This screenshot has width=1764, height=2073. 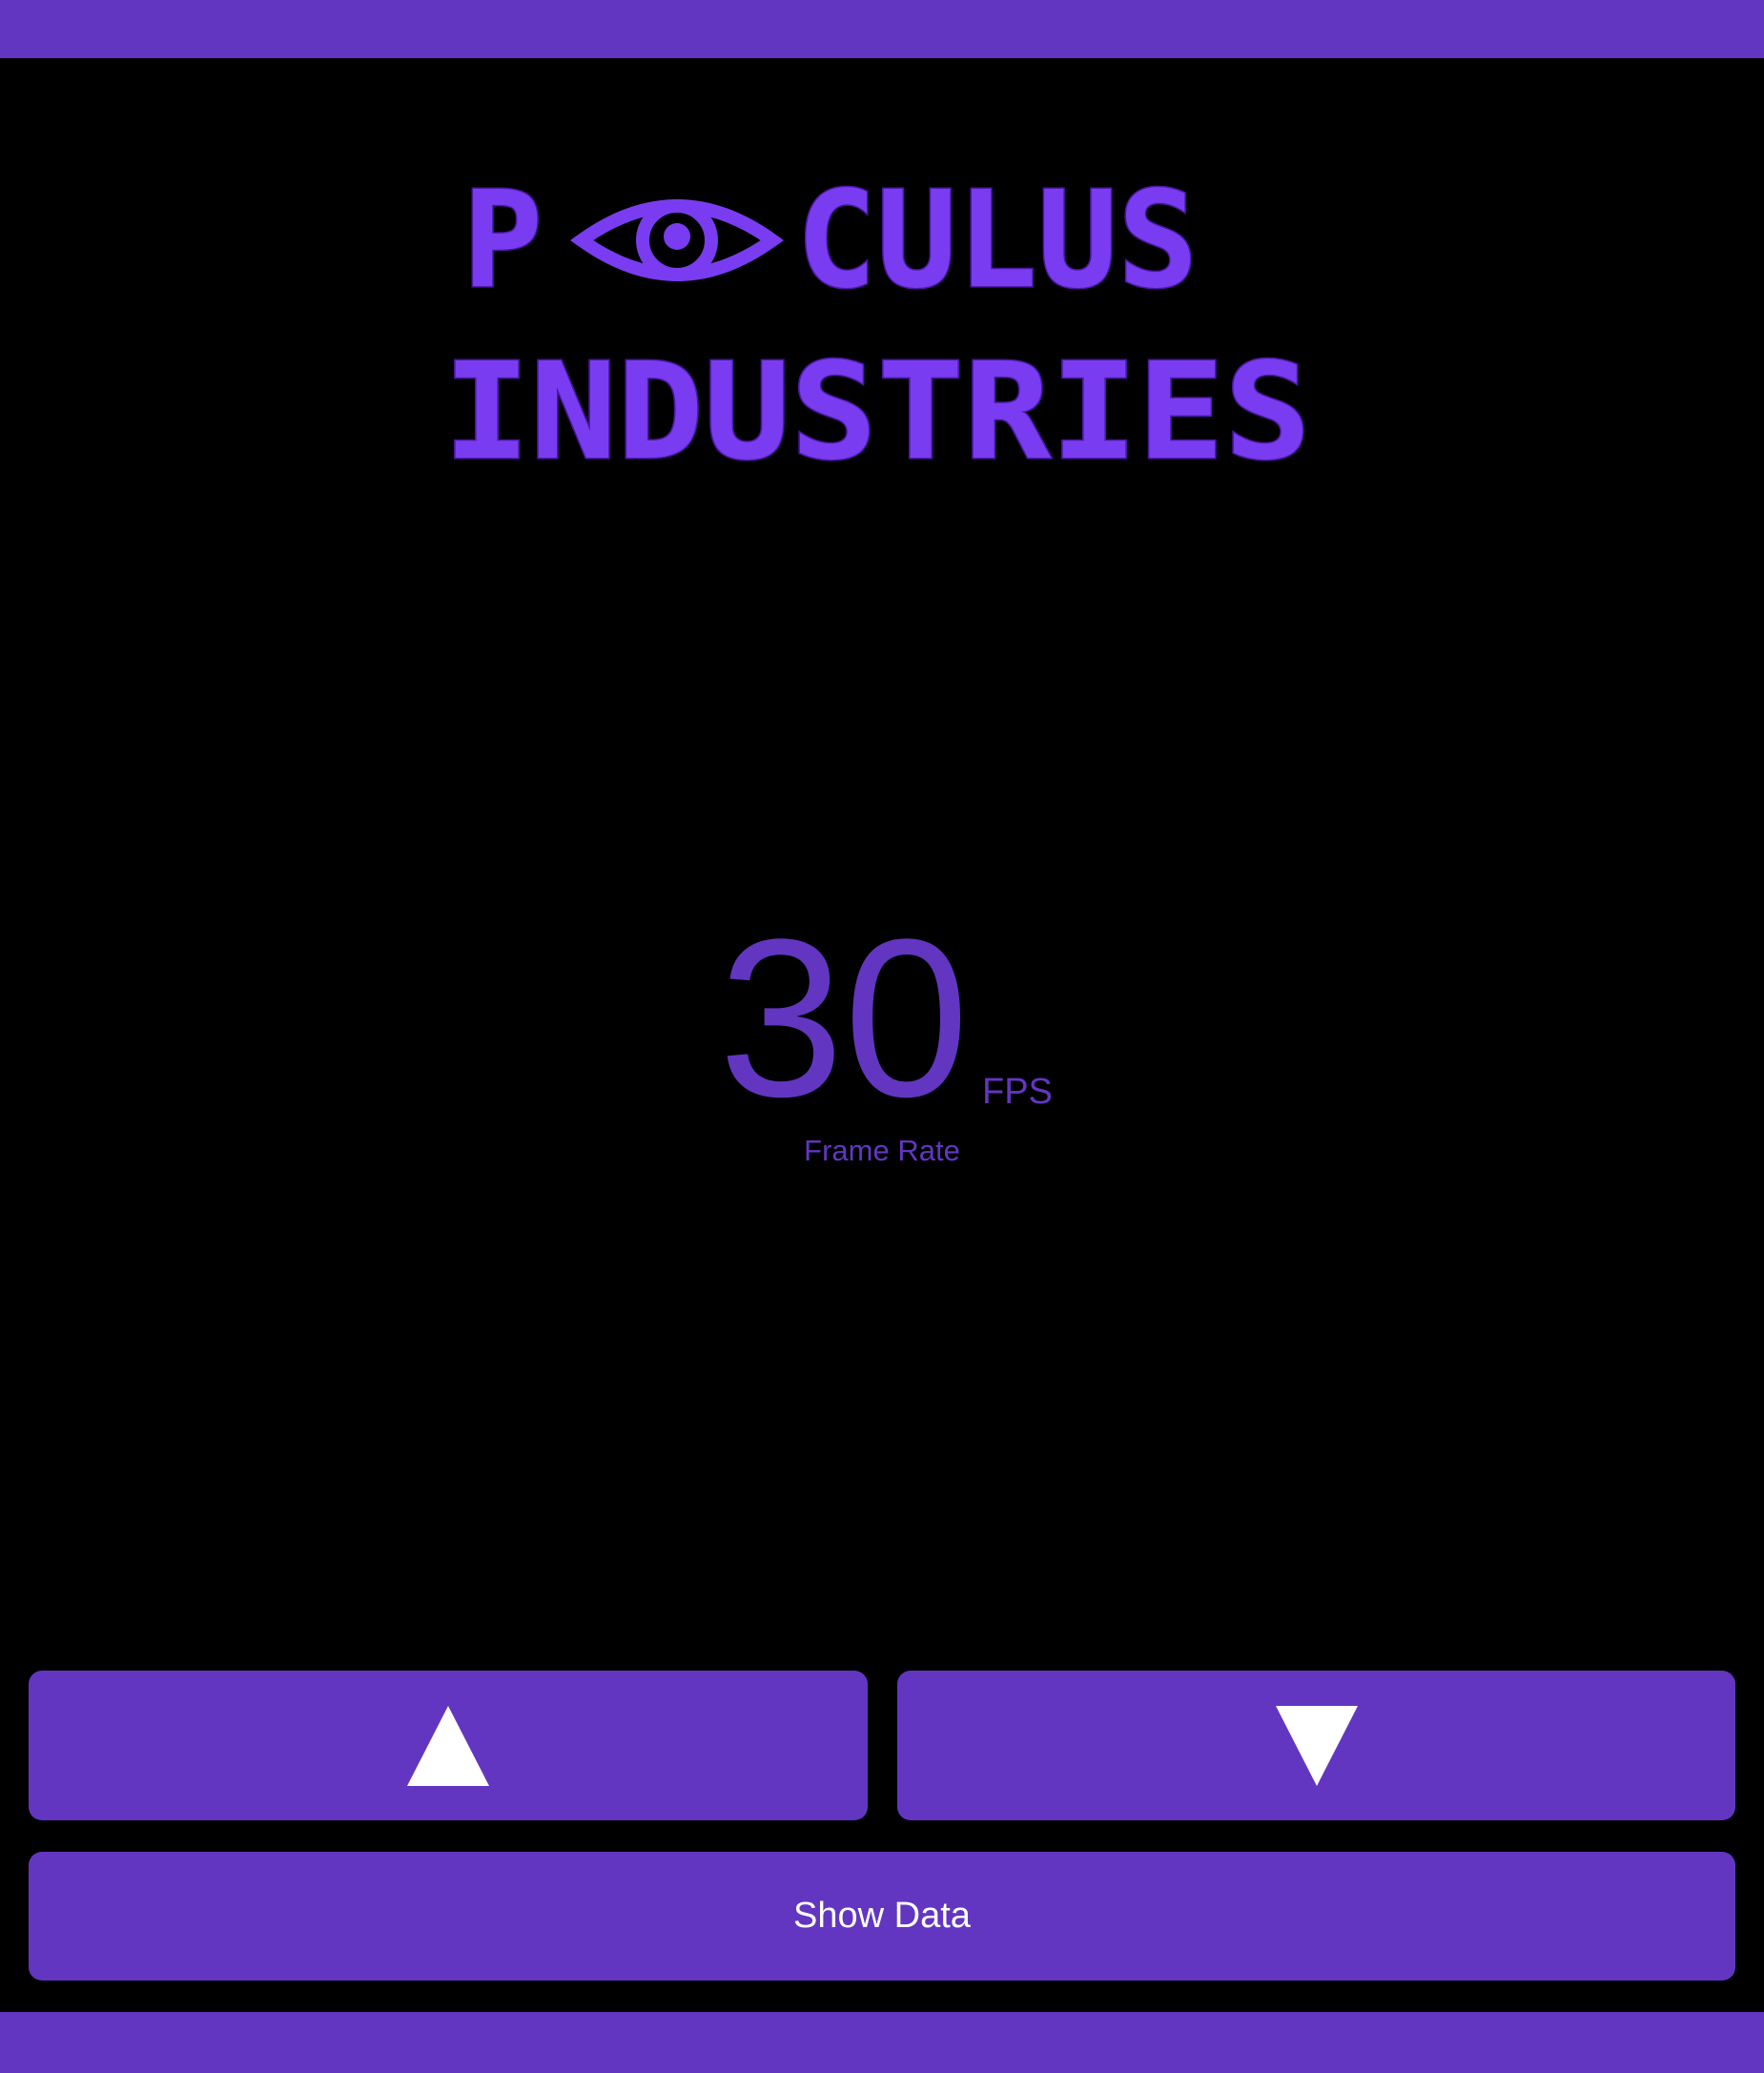 I want to click on show-data-label: Show Data, so click(x=882, y=1916).